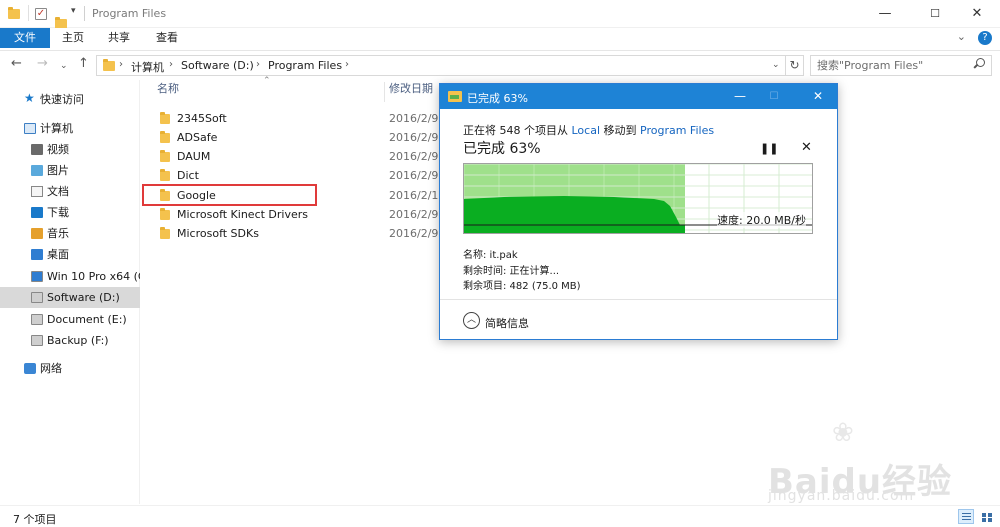 The width and height of the screenshot is (1000, 527). I want to click on column-header-date: 修改日期, so click(411, 88).